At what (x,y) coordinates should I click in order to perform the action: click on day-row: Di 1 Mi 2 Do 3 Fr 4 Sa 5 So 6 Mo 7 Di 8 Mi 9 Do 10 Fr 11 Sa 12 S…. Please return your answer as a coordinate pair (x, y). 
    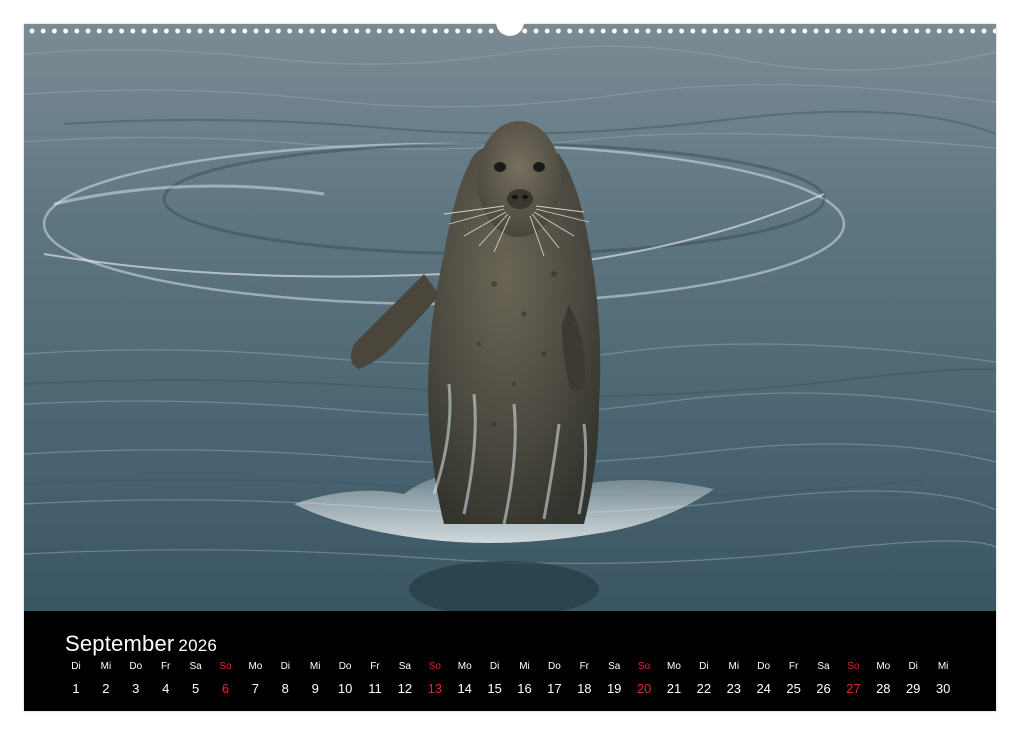
    Looking at the image, I should click on (521, 681).